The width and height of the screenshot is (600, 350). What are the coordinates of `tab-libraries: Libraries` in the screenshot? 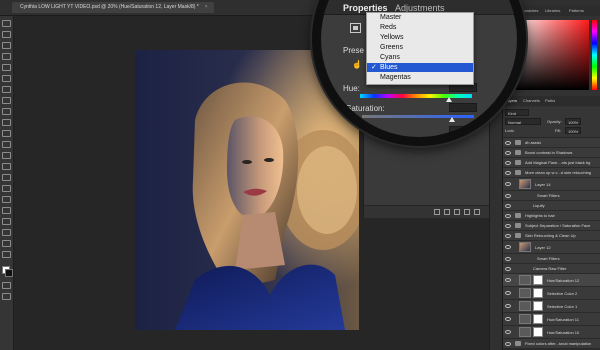 It's located at (552, 10).